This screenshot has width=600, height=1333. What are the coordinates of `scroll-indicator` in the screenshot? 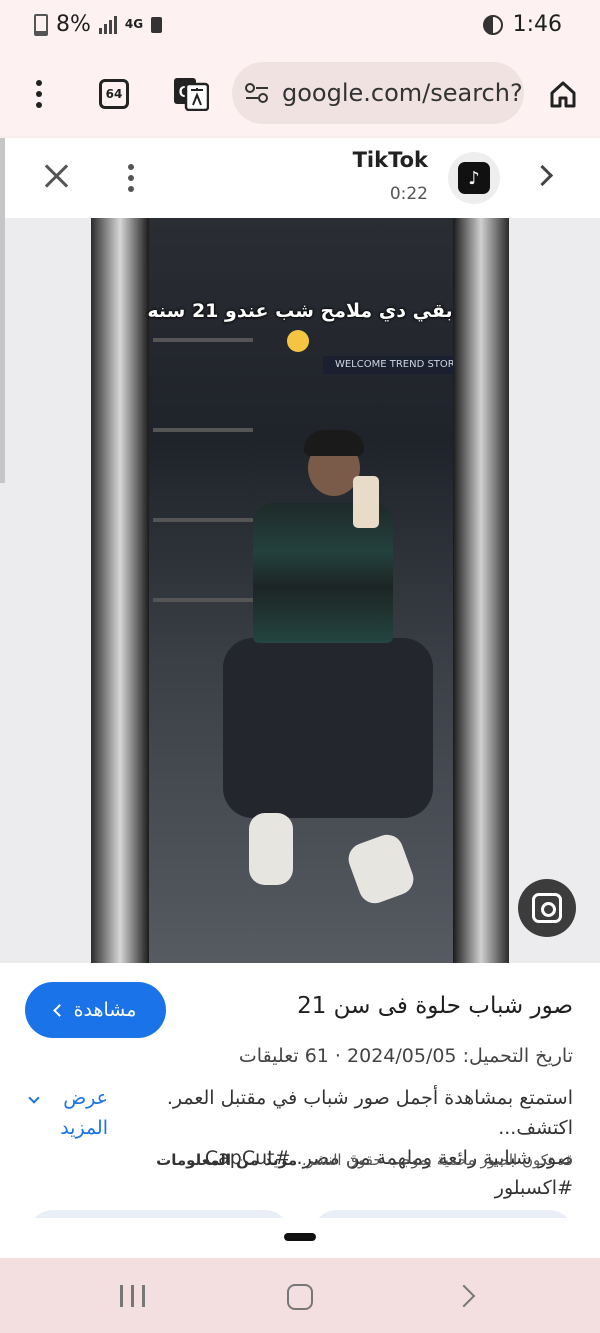 It's located at (2, 310).